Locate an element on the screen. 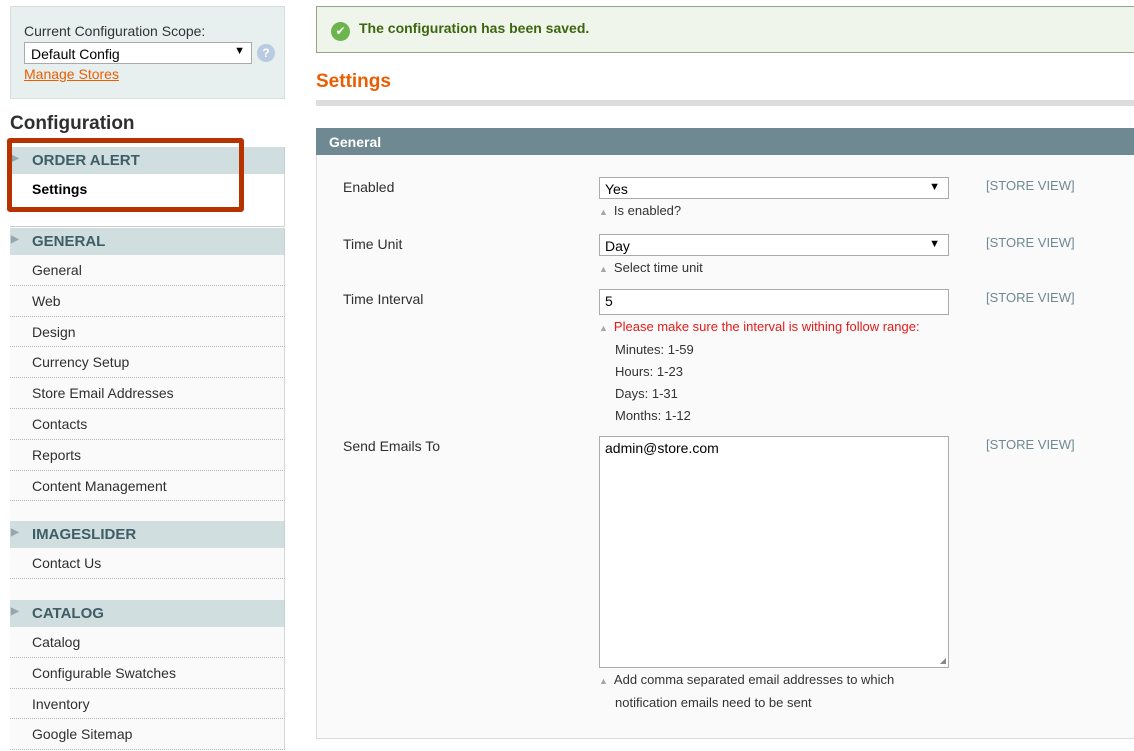 The image size is (1134, 751). sidebar-title: Configuration is located at coordinates (72, 123).